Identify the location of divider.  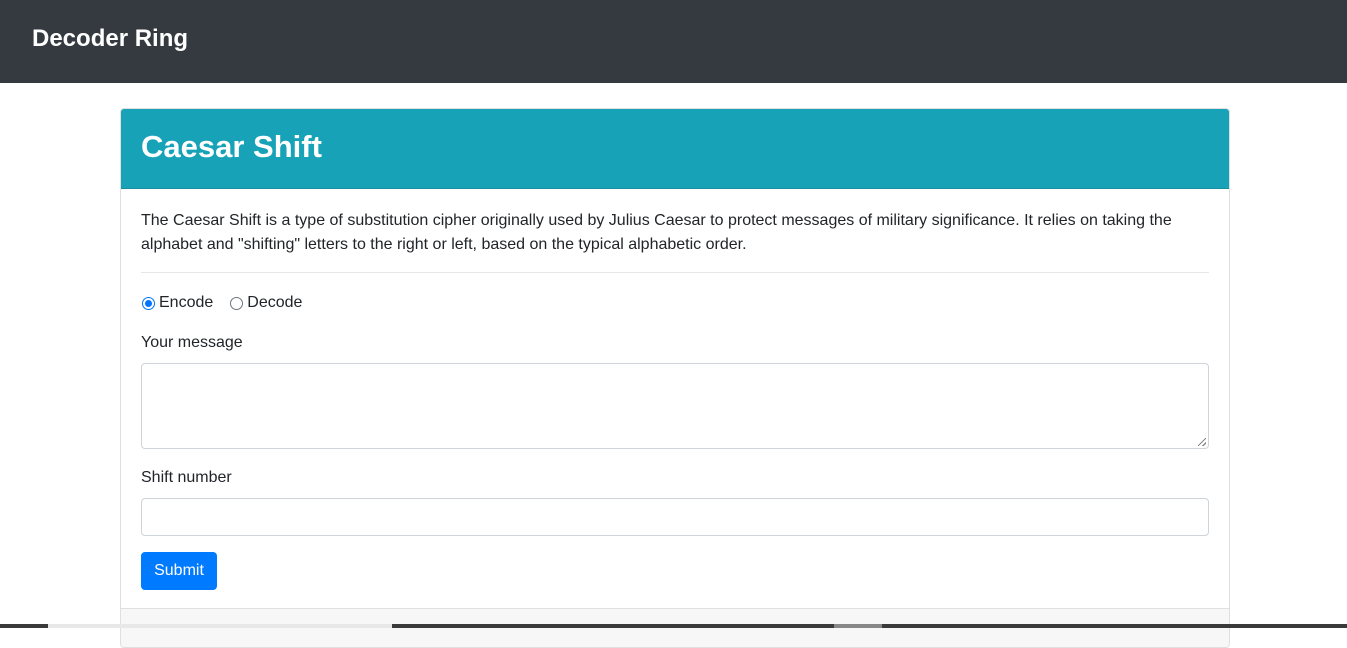
(675, 272).